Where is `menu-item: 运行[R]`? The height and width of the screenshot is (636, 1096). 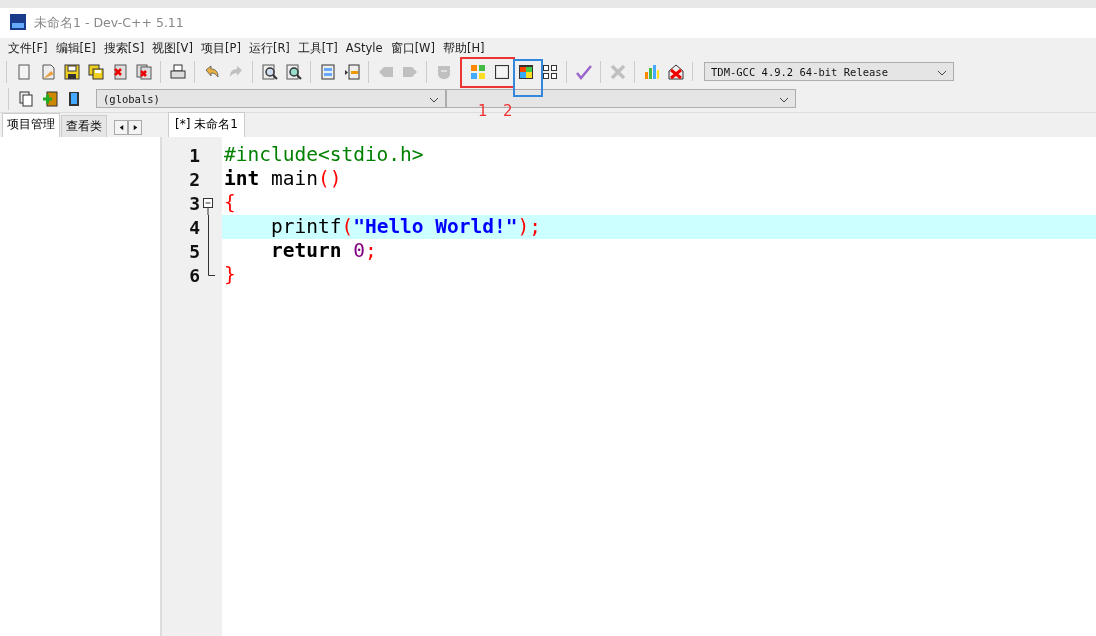
menu-item: 运行[R] is located at coordinates (269, 48).